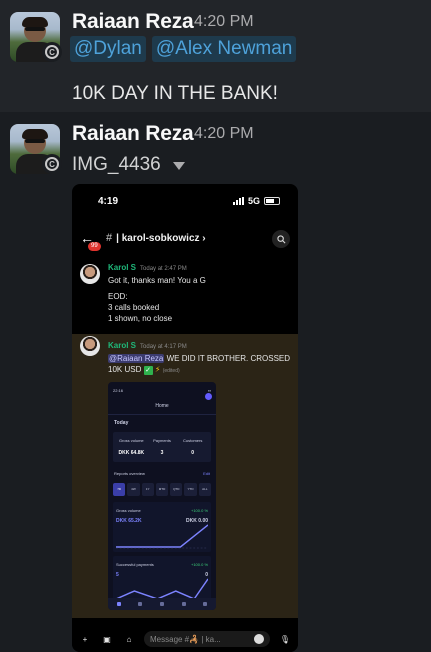 This screenshot has width=431, height=652. Describe the element at coordinates (285, 639) in the screenshot. I see `microphone-icon: 🎙` at that location.